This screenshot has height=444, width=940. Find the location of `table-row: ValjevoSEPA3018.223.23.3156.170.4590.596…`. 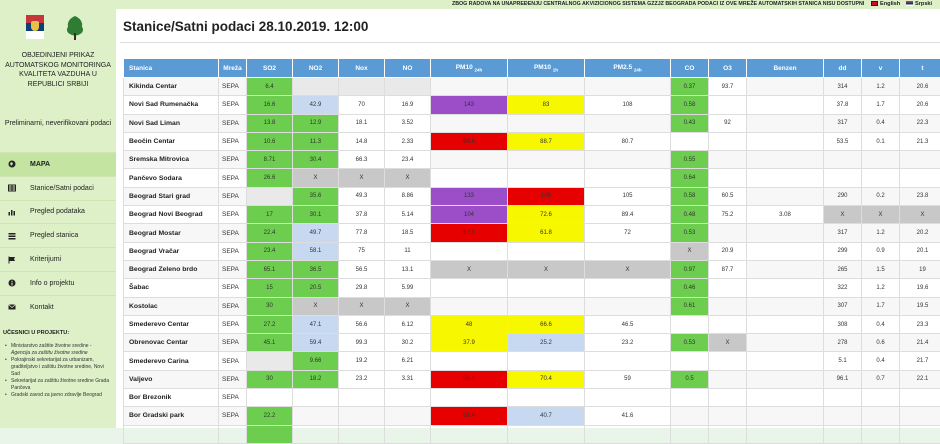

table-row: ValjevoSEPA3018.223.23.3156.170.4590.596… is located at coordinates (532, 379).